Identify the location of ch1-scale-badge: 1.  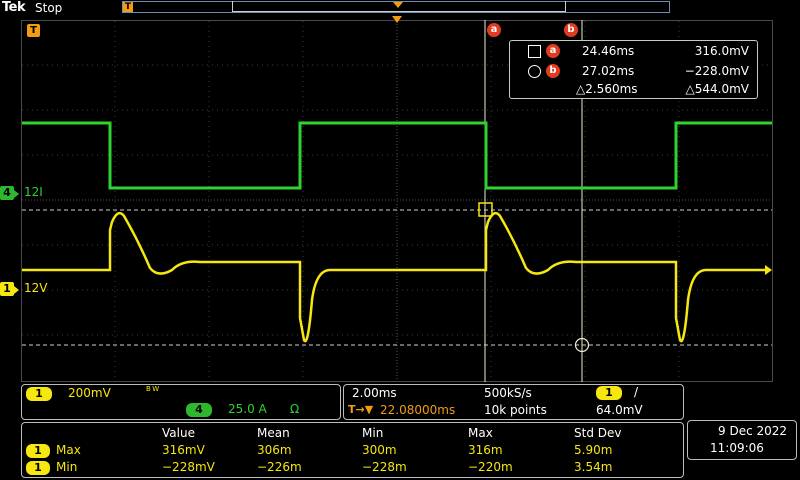
(39, 394).